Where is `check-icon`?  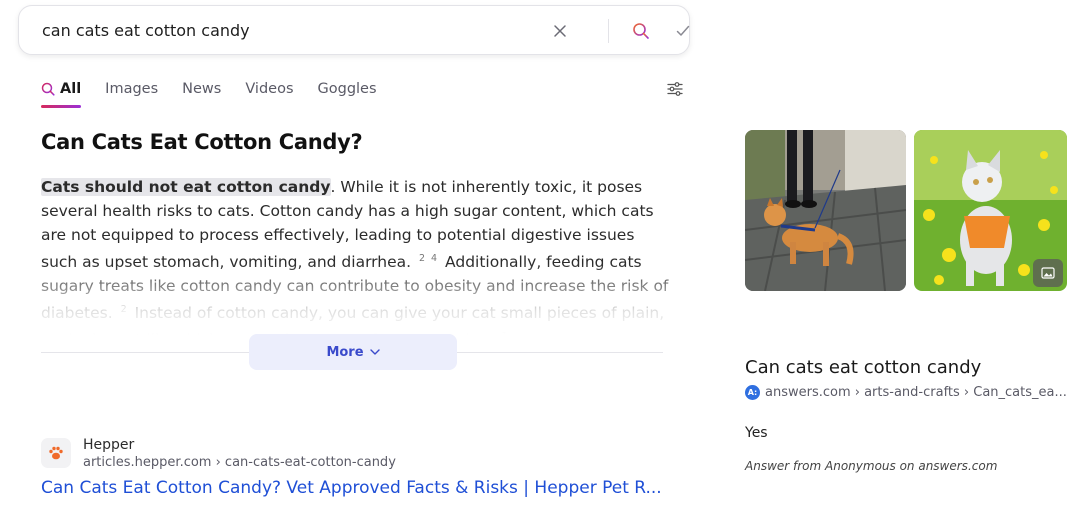
check-icon is located at coordinates (683, 31).